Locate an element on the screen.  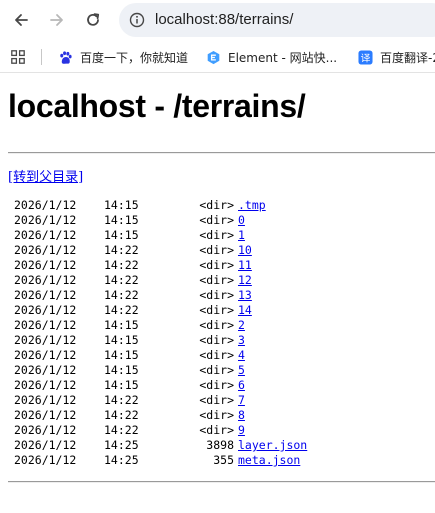
entry-link: 10 is located at coordinates (245, 250).